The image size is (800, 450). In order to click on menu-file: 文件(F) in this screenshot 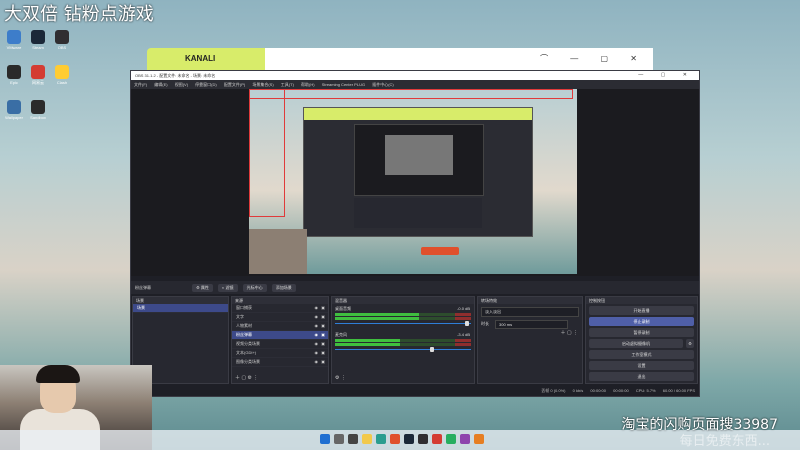, I will do `click(140, 84)`.